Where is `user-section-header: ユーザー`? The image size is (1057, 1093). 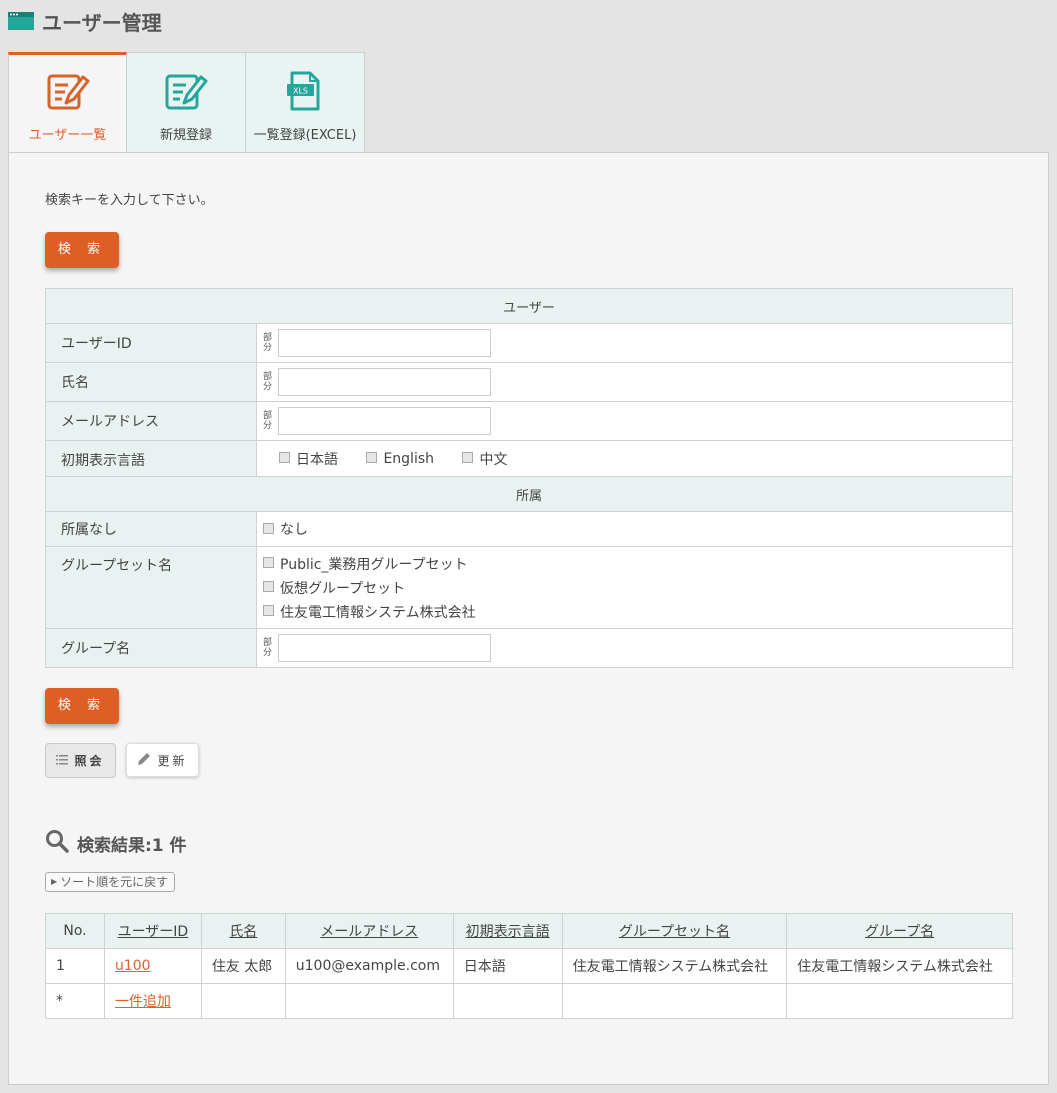
user-section-header: ユーザー is located at coordinates (529, 306).